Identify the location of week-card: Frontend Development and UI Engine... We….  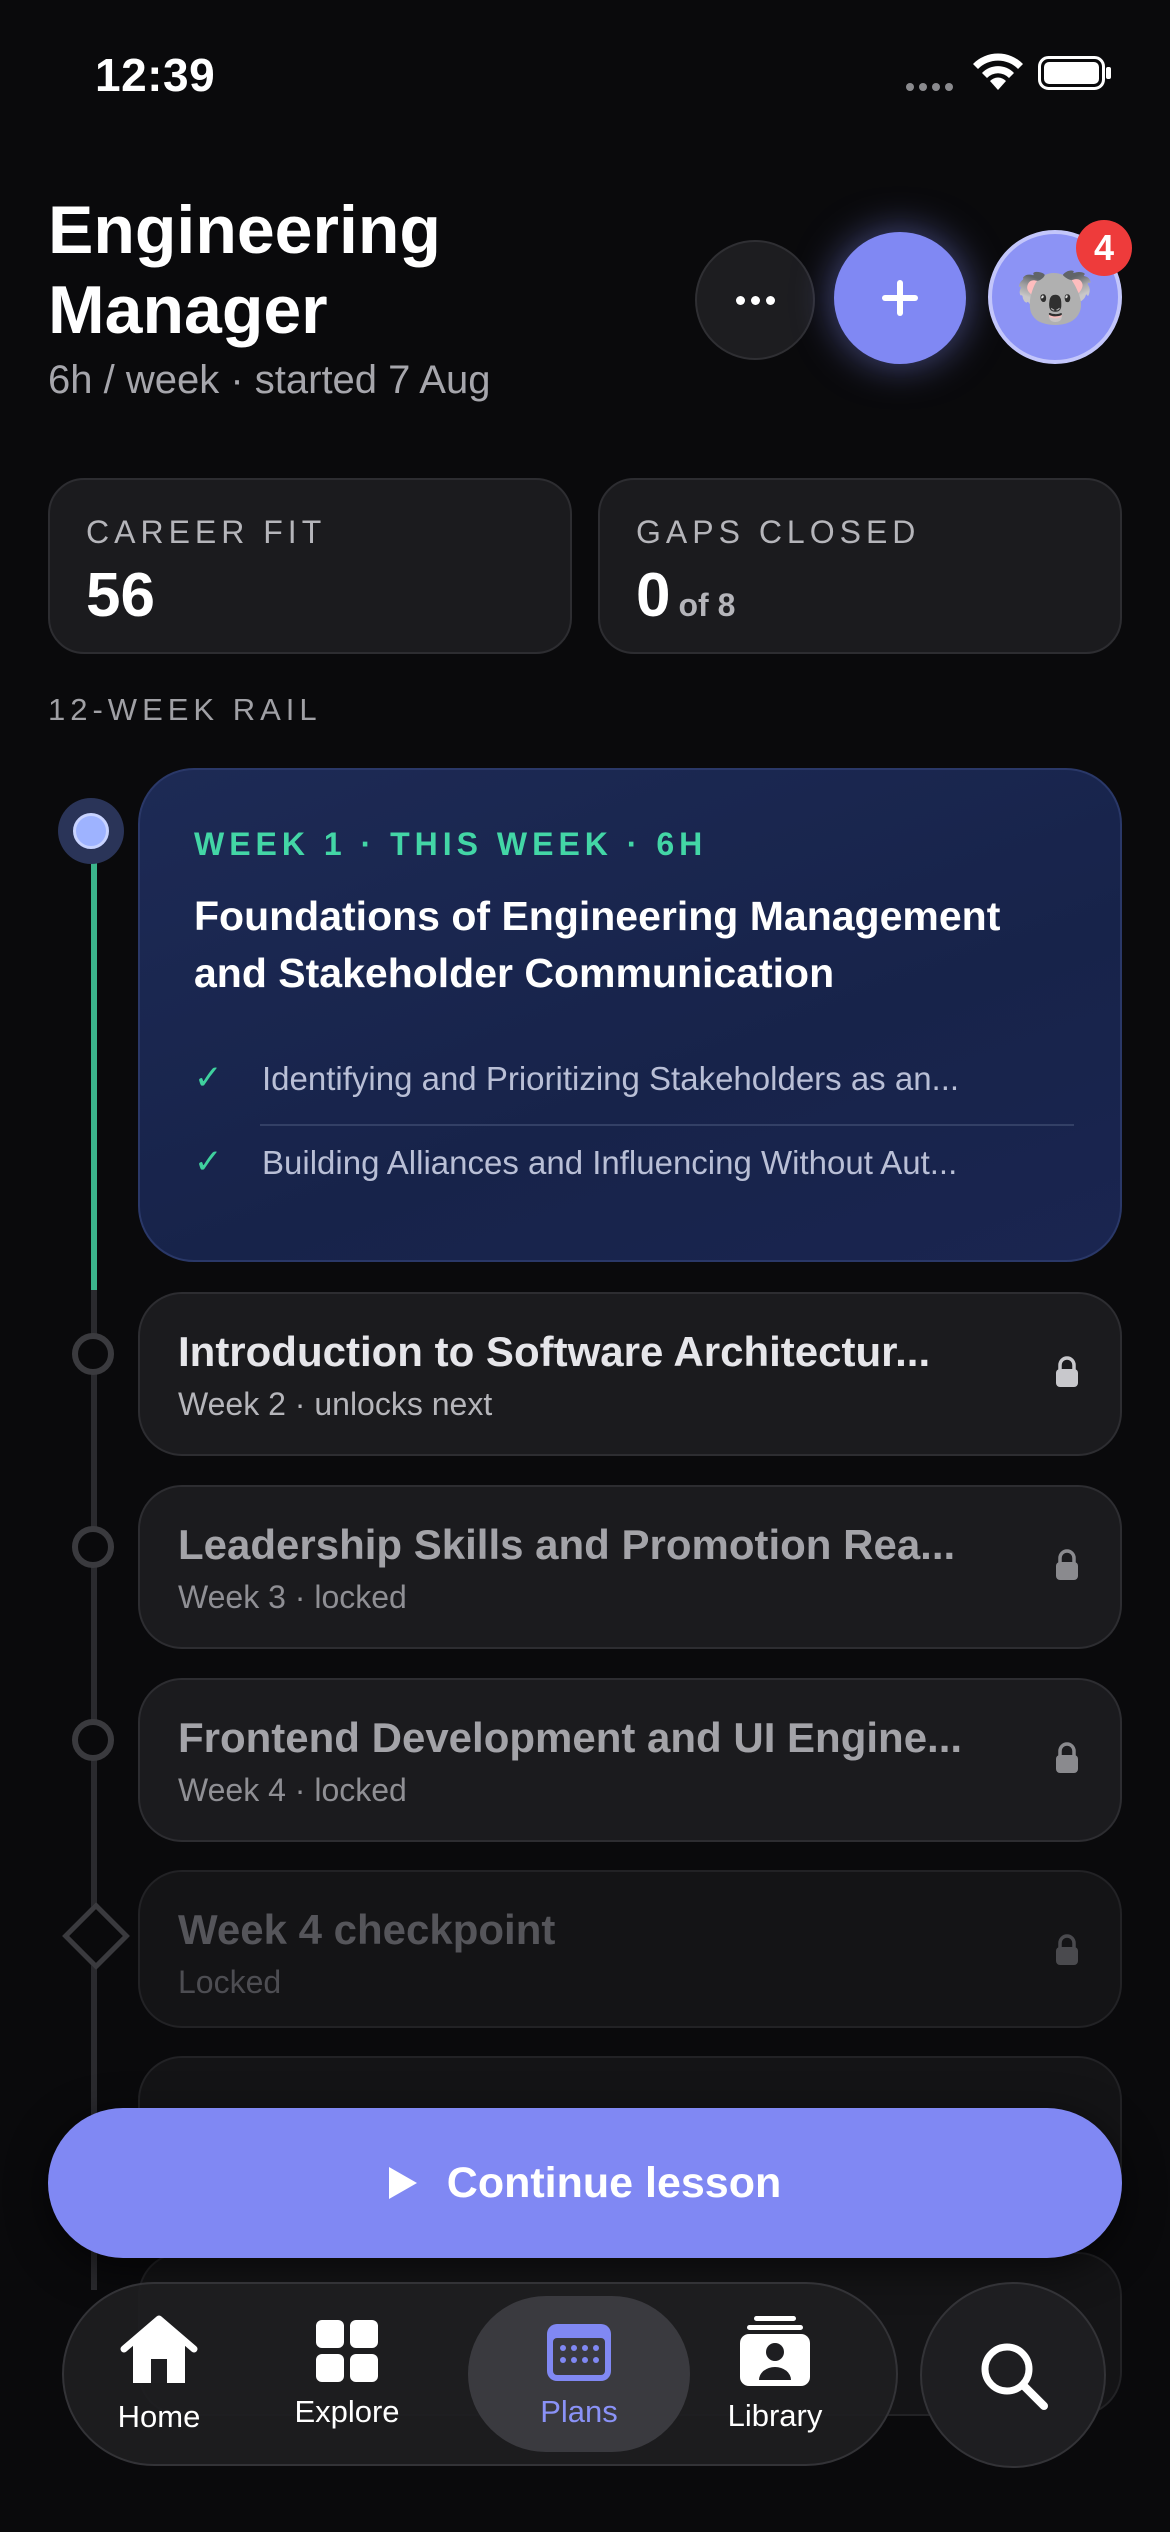
(630, 1760).